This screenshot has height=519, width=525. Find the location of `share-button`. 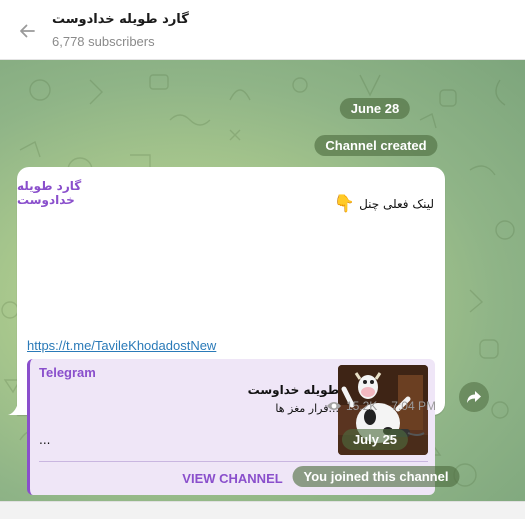

share-button is located at coordinates (474, 397).